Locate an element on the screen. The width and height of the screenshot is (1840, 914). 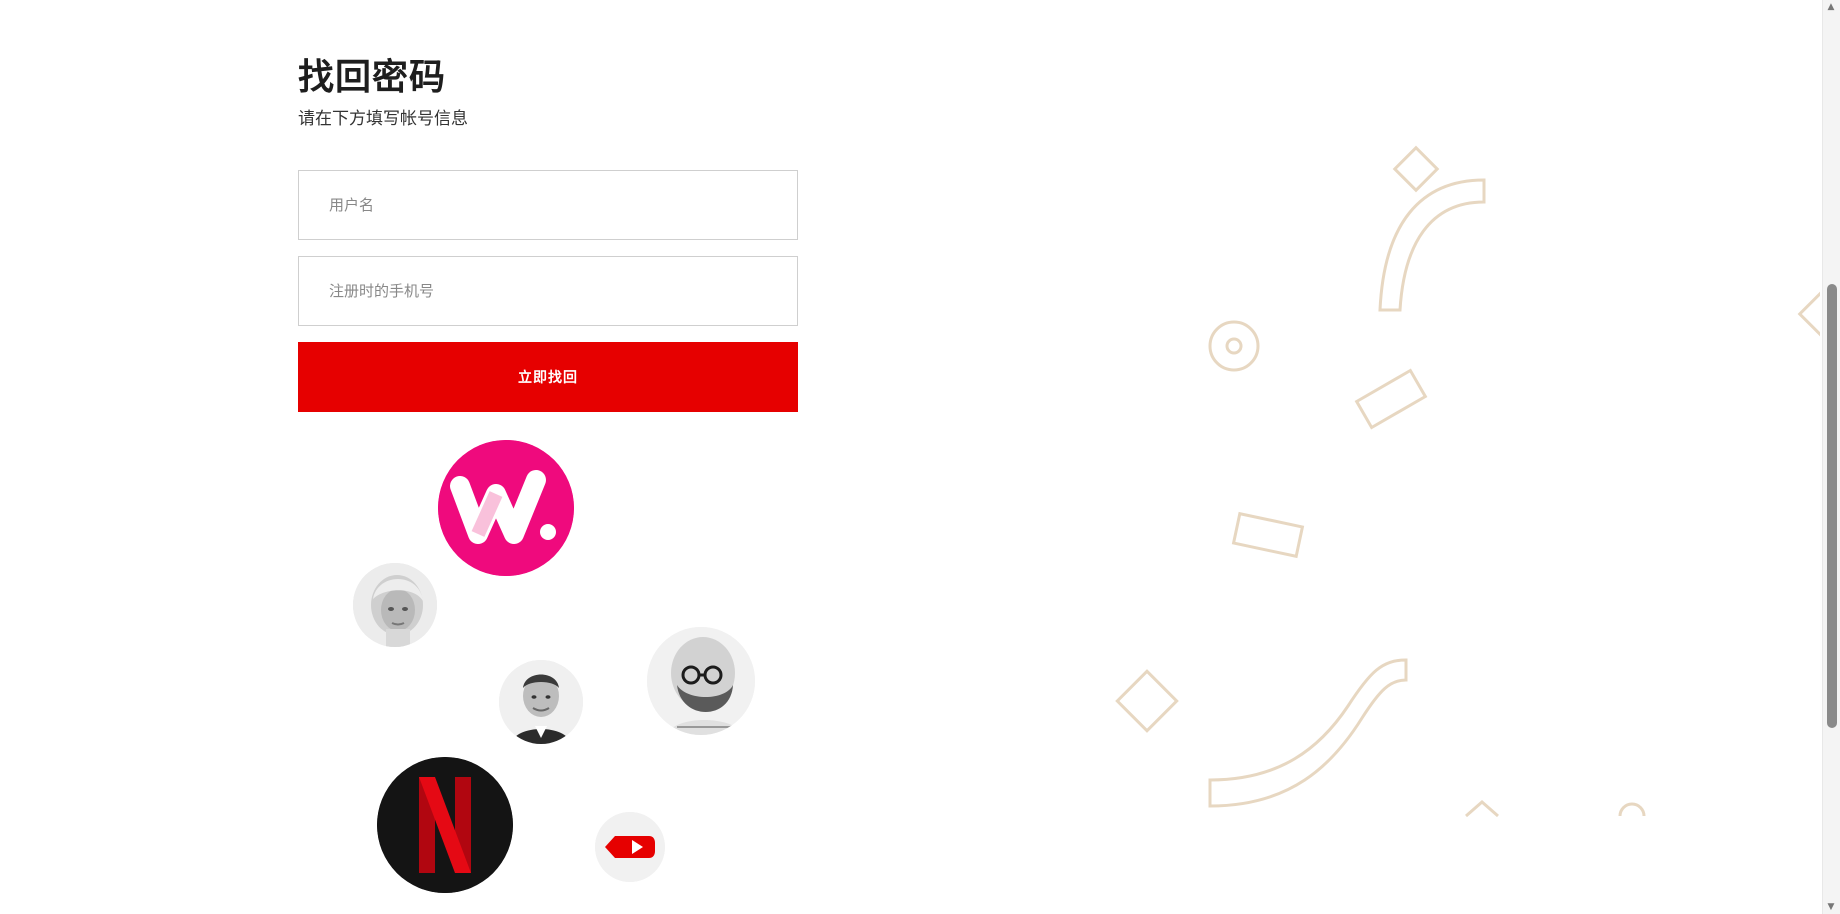
play-icon is located at coordinates (630, 847).